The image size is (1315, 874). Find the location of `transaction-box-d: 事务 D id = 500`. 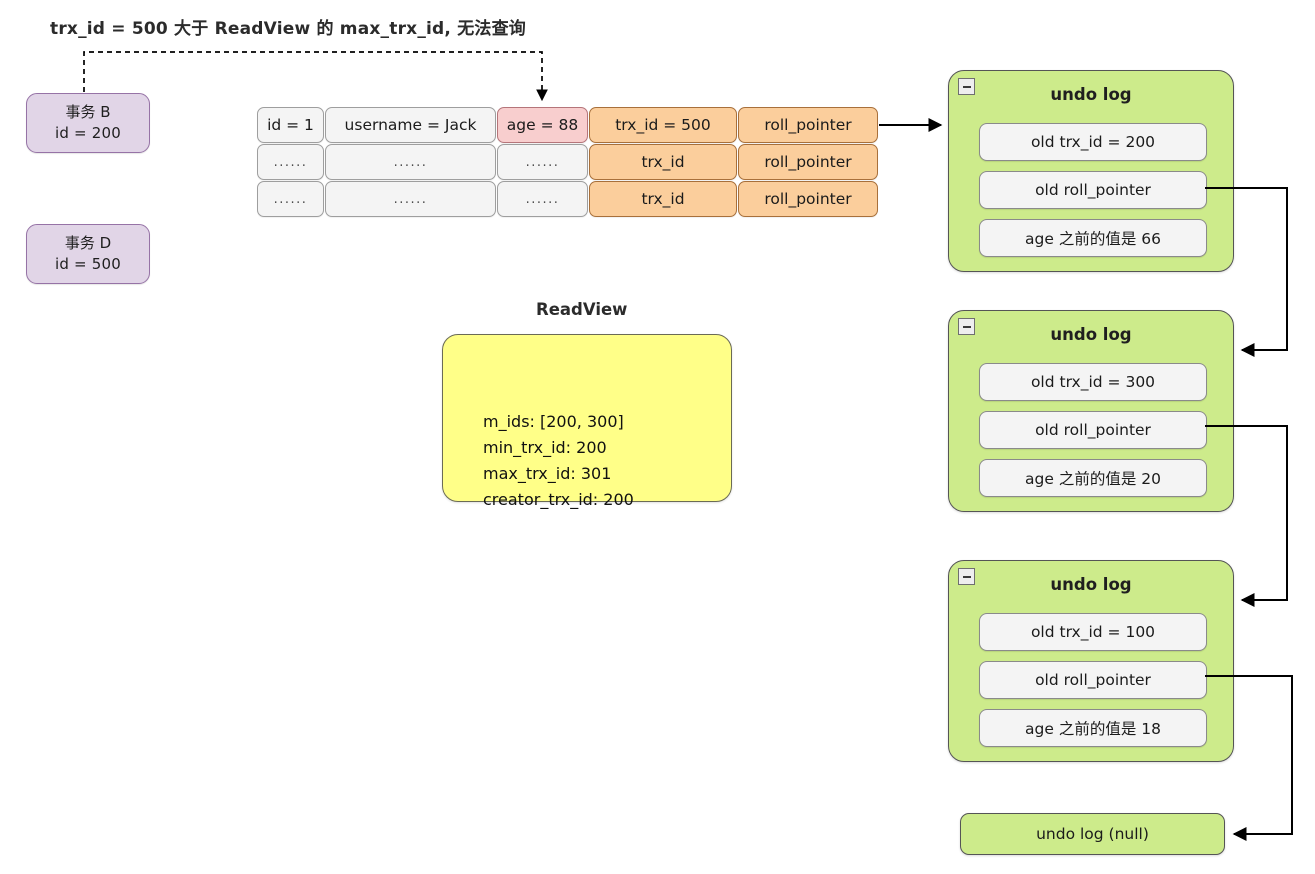

transaction-box-d: 事务 D id = 500 is located at coordinates (88, 254).